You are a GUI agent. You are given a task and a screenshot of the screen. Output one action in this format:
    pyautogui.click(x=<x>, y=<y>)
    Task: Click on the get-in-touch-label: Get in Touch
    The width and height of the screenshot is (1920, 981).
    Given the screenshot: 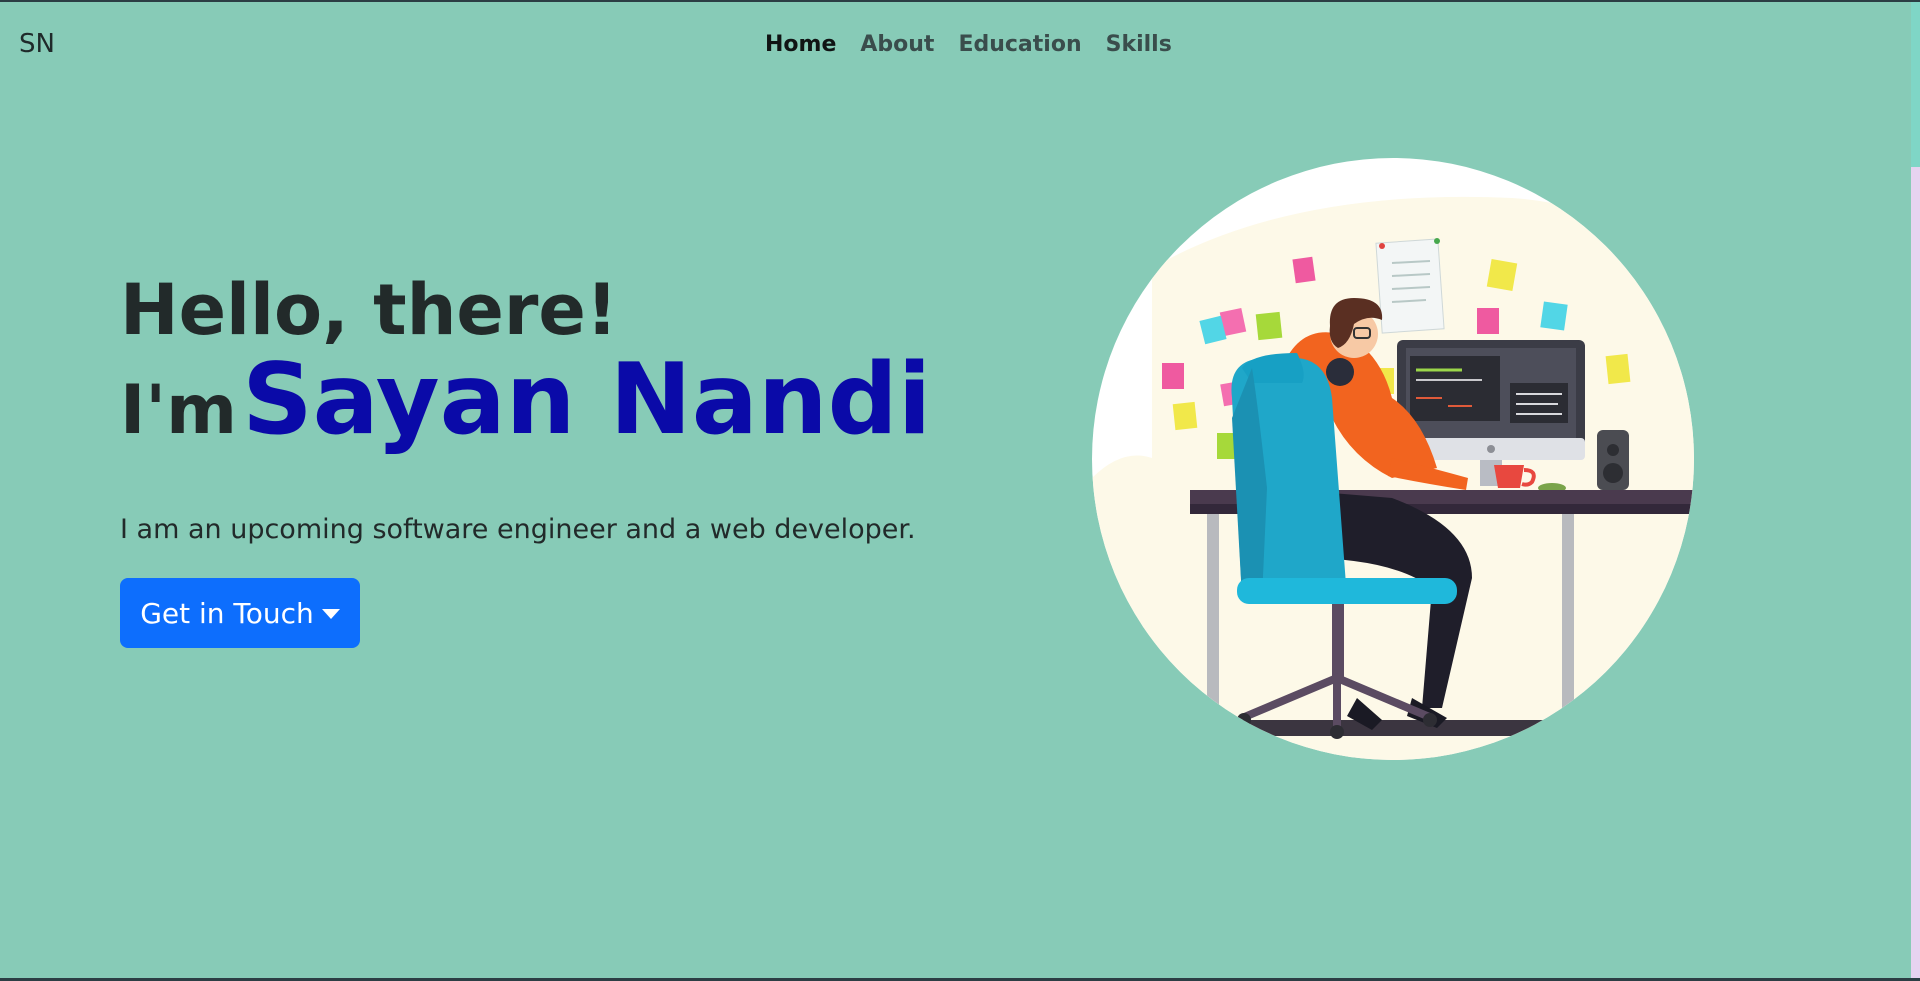 What is the action you would take?
    pyautogui.click(x=227, y=613)
    